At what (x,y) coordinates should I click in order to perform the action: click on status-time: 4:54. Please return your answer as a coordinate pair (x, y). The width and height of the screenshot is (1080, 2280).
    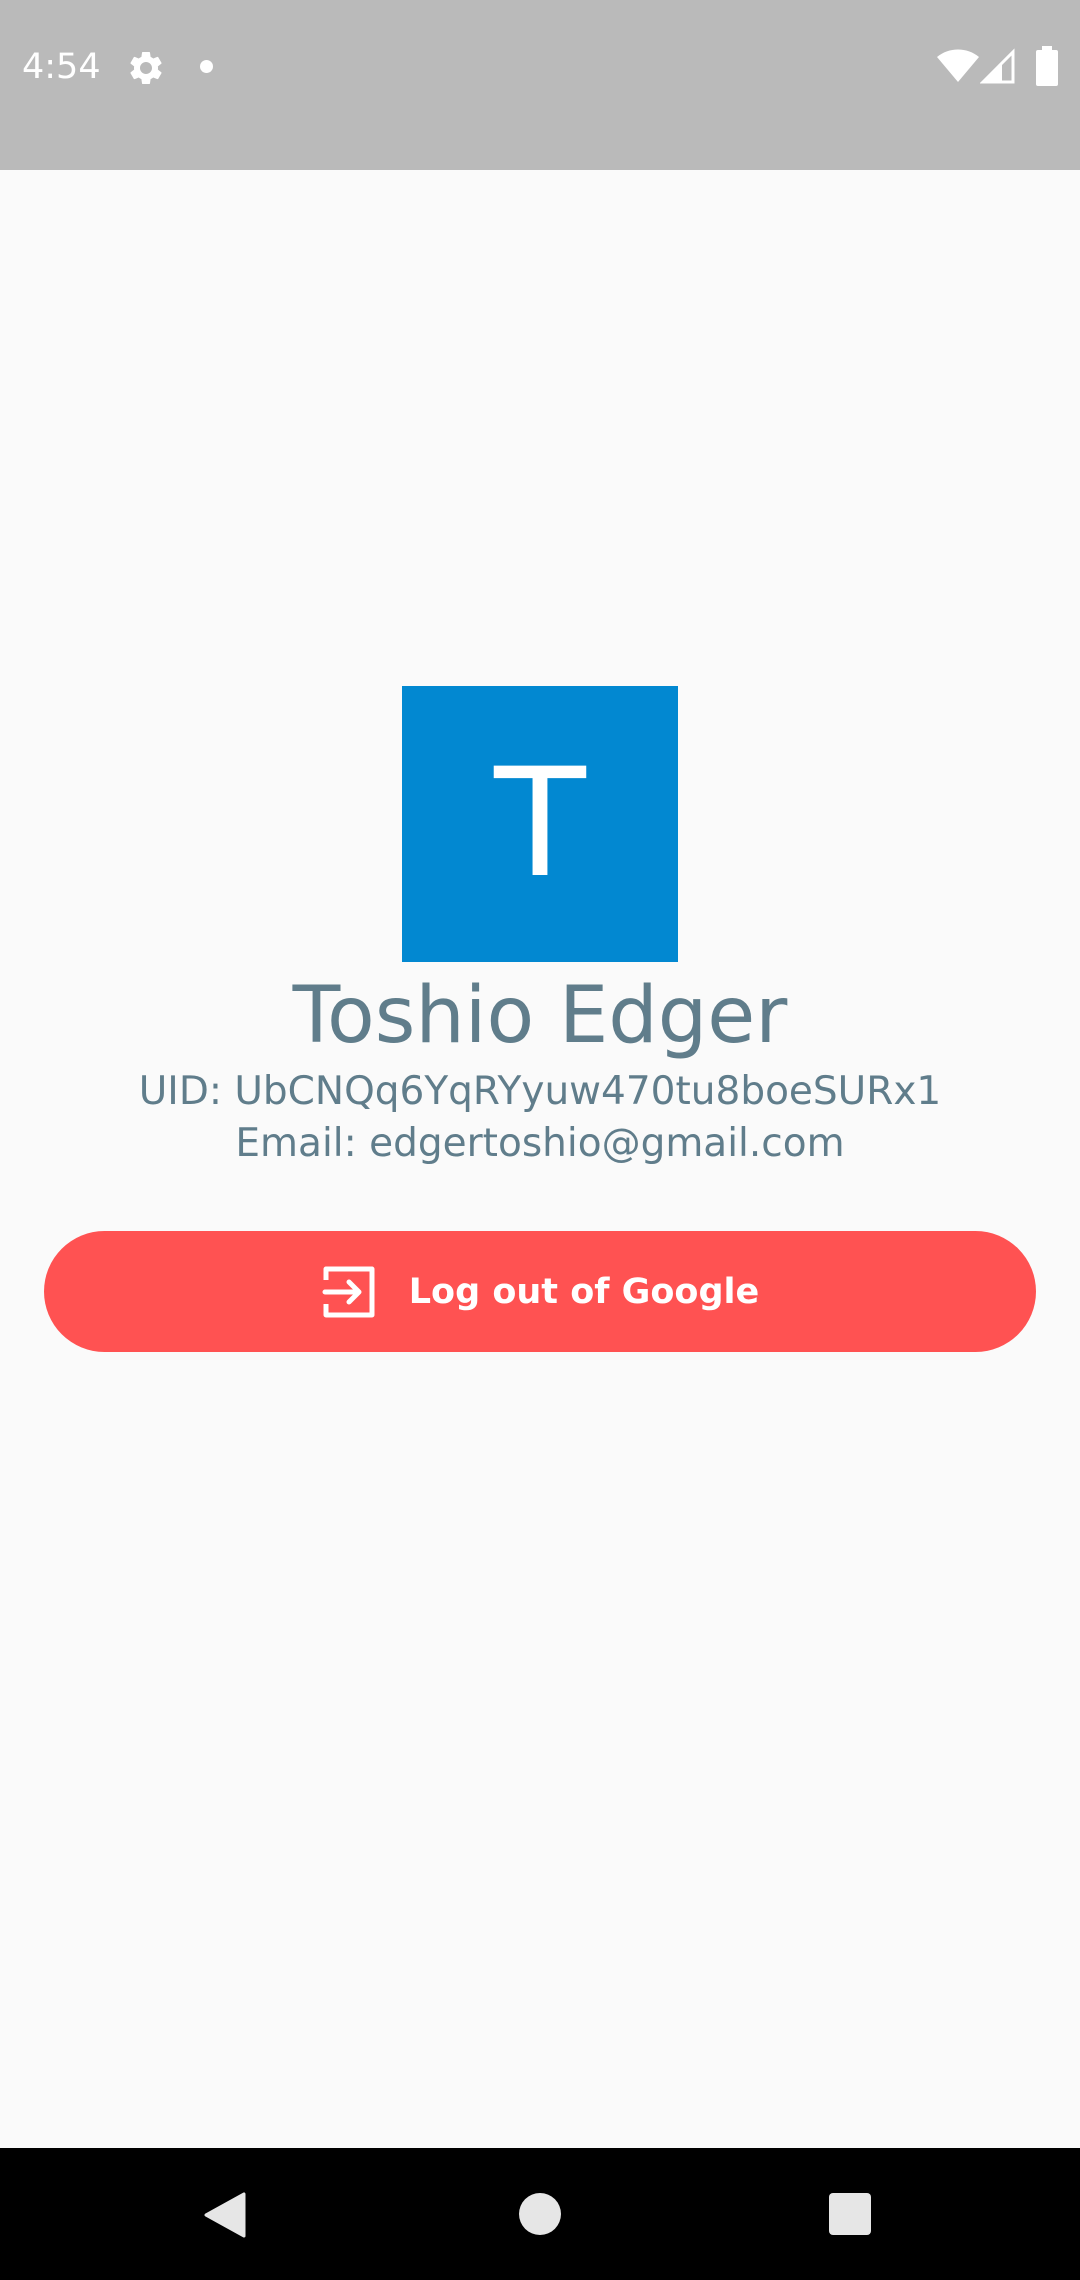
    Looking at the image, I should click on (61, 67).